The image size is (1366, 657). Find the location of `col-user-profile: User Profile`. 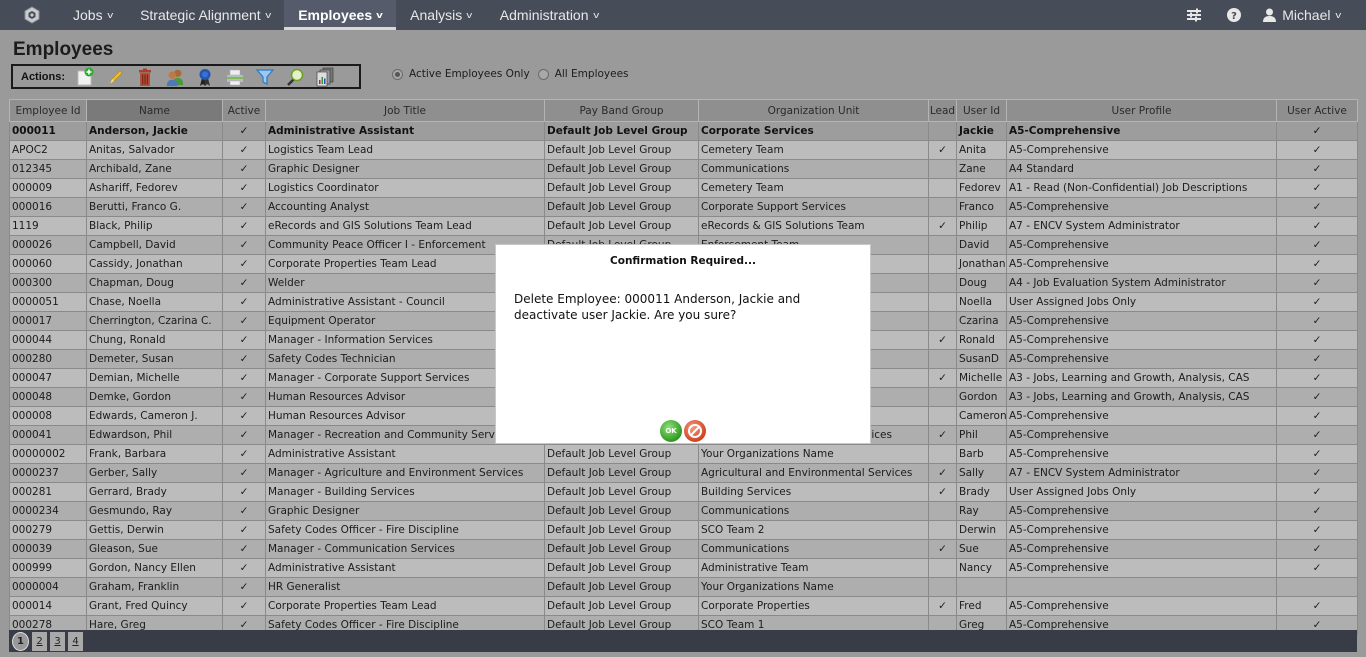

col-user-profile: User Profile is located at coordinates (1141, 110).